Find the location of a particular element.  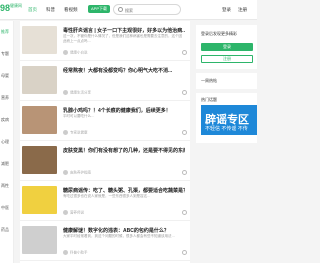

author-name: 专家说健康 is located at coordinates (79, 132).